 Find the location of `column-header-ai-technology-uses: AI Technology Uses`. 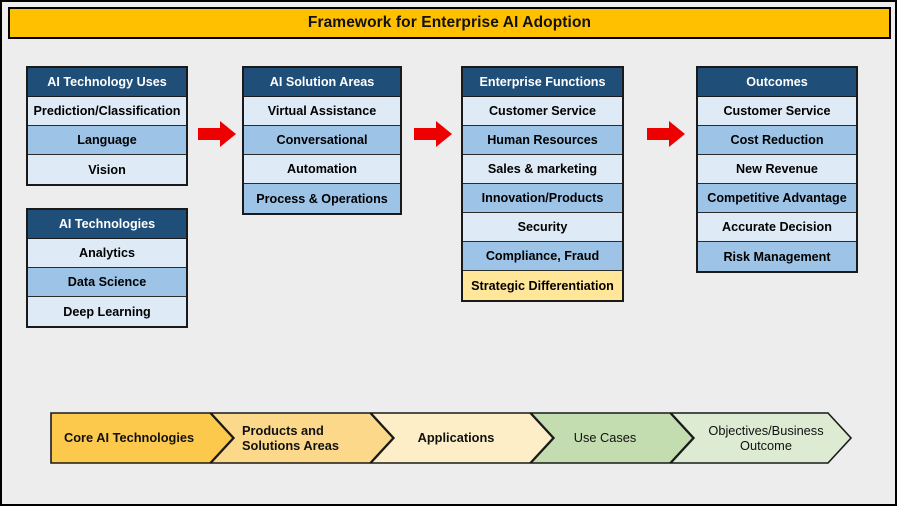

column-header-ai-technology-uses: AI Technology Uses is located at coordinates (107, 82).